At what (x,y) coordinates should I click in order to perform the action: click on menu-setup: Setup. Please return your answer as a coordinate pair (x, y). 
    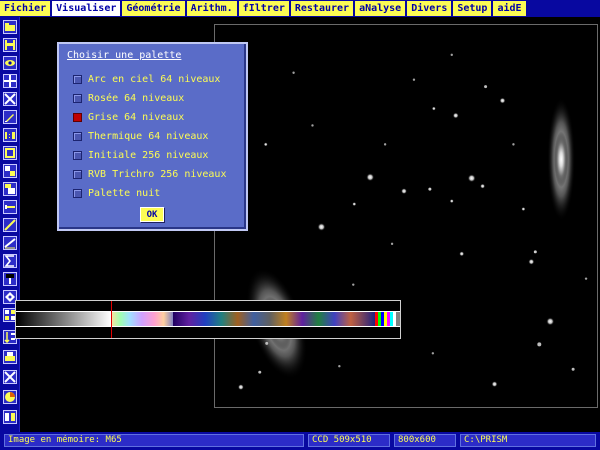
    Looking at the image, I should click on (472, 8).